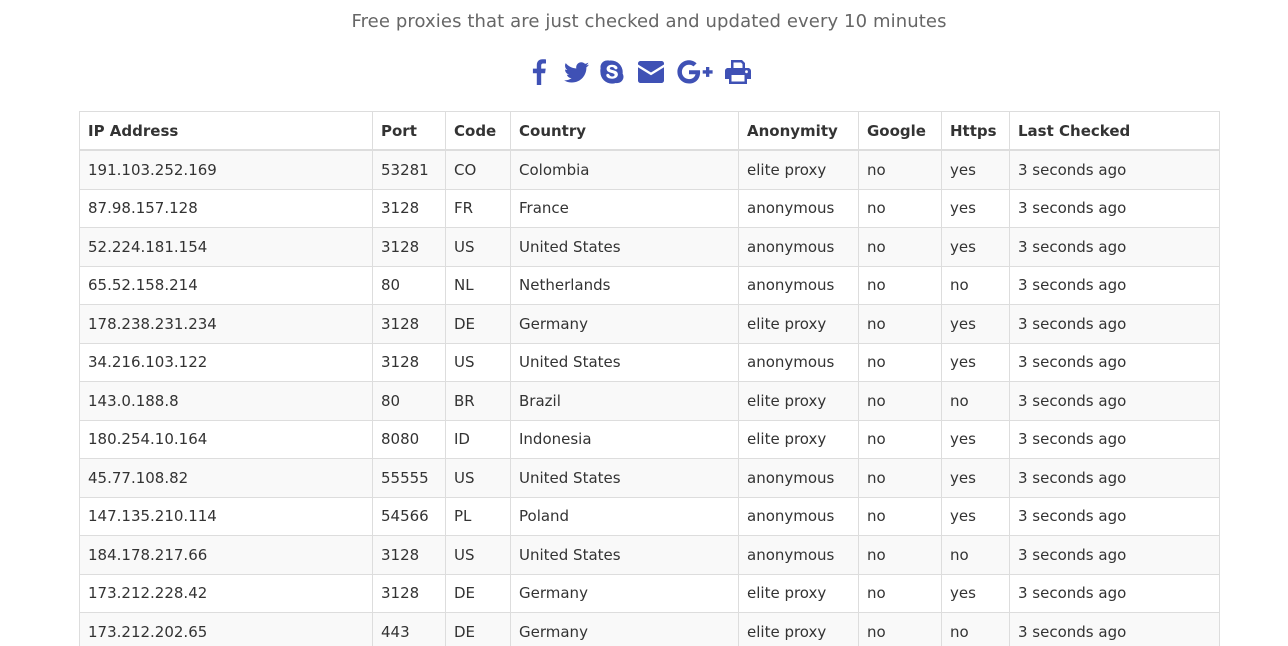  Describe the element at coordinates (624, 131) in the screenshot. I see `column-header-country: Country` at that location.